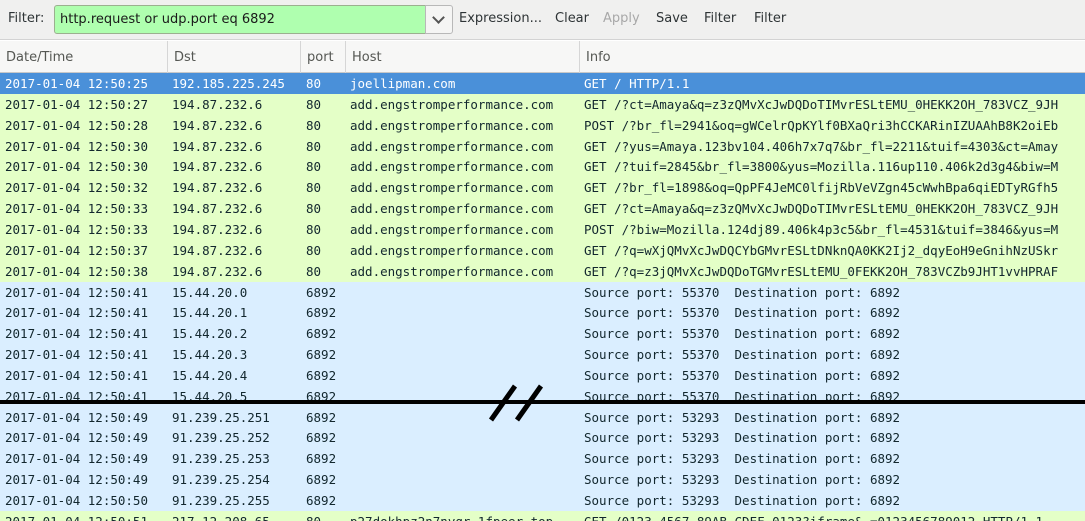 The height and width of the screenshot is (521, 1085). Describe the element at coordinates (621, 18) in the screenshot. I see `apply-button: Apply` at that location.